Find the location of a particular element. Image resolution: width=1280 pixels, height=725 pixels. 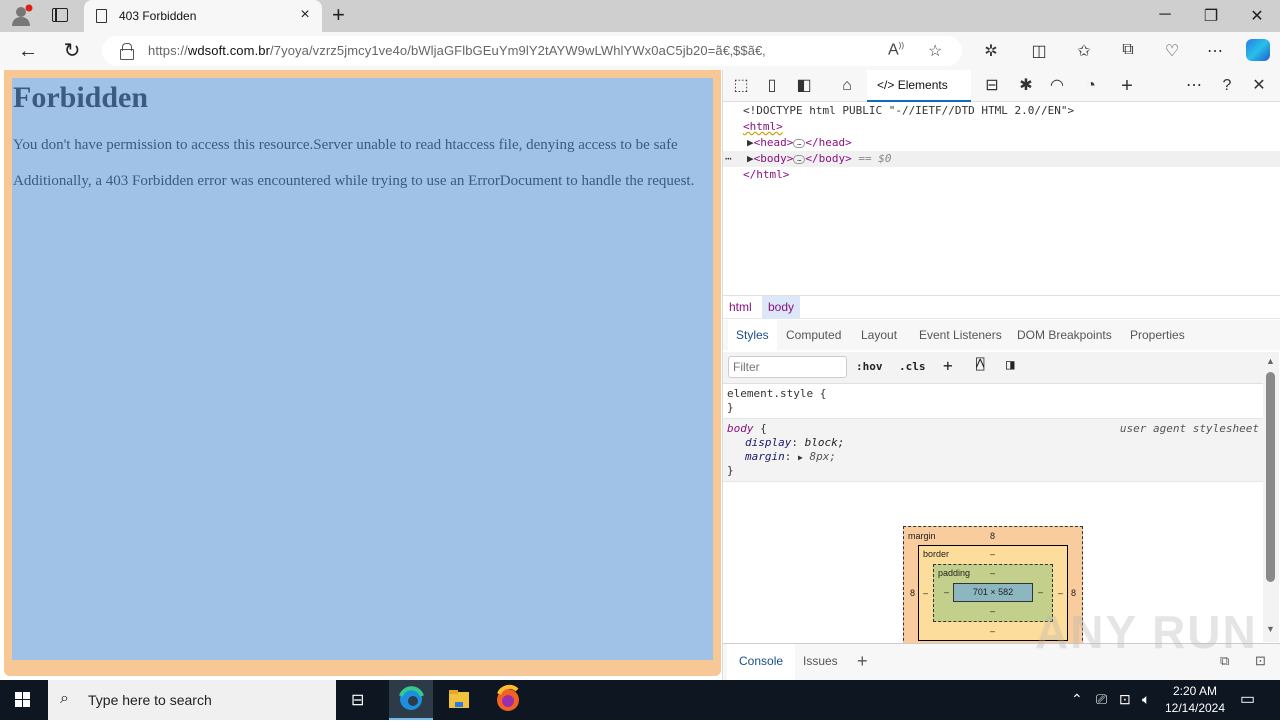

file-explorer-icon is located at coordinates (459, 700).